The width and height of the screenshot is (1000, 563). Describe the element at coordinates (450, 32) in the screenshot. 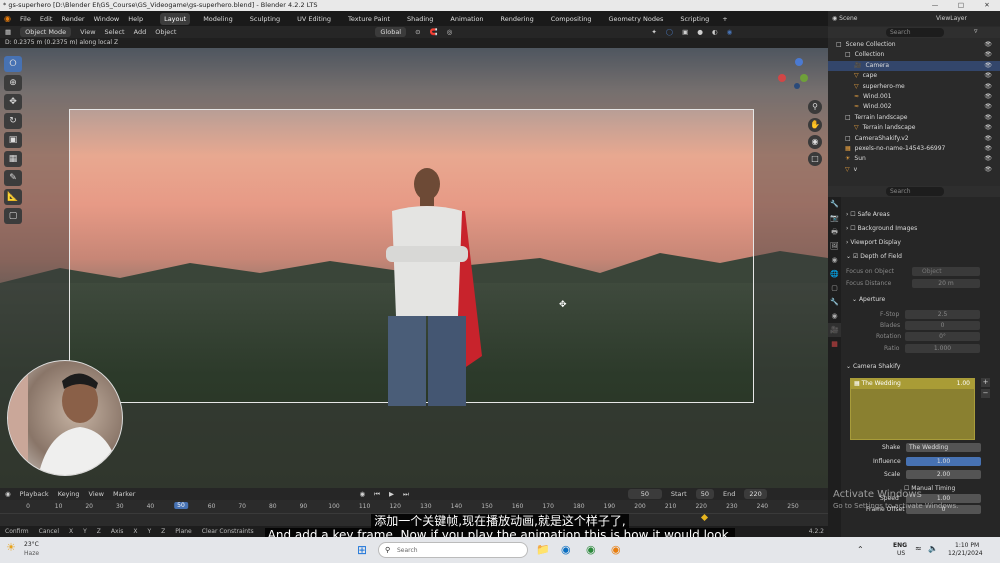

I see `proportional-edit-icon: ◎` at that location.